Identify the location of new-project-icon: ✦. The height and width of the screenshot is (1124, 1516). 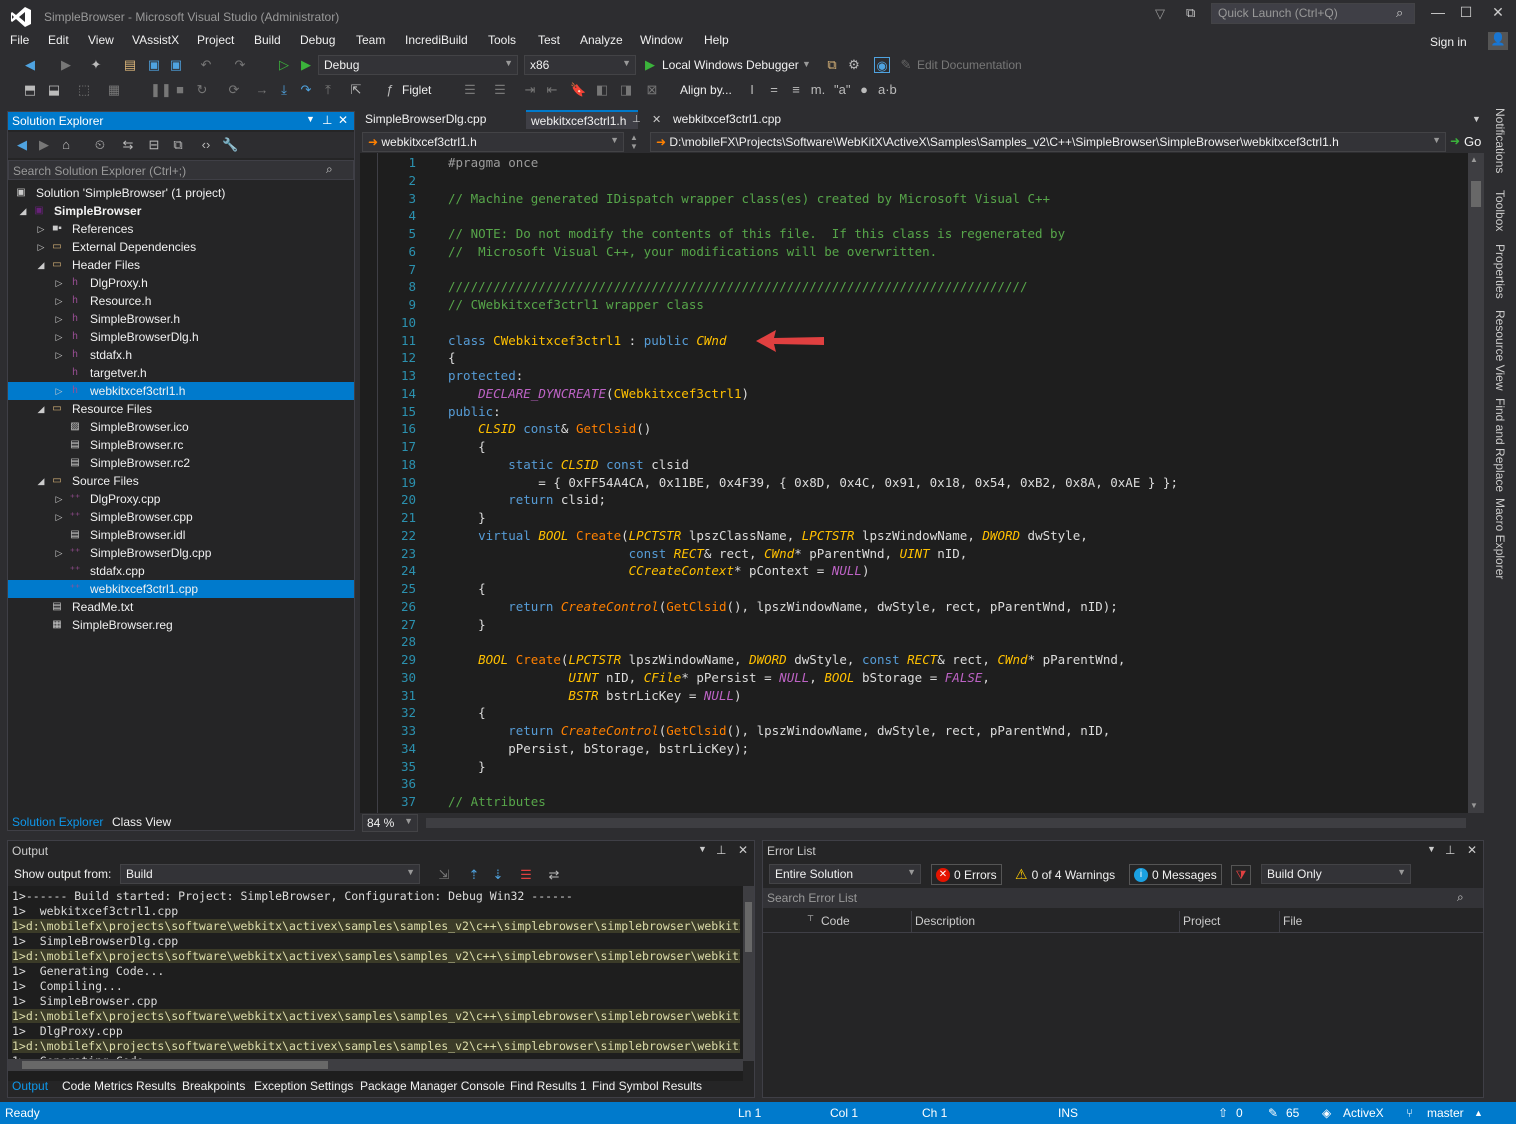
(96, 65).